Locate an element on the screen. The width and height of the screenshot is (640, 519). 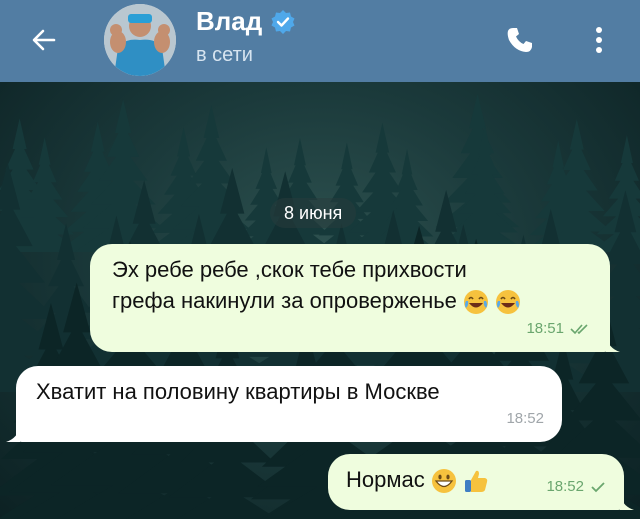
message-time: 18:51 is located at coordinates (545, 328).